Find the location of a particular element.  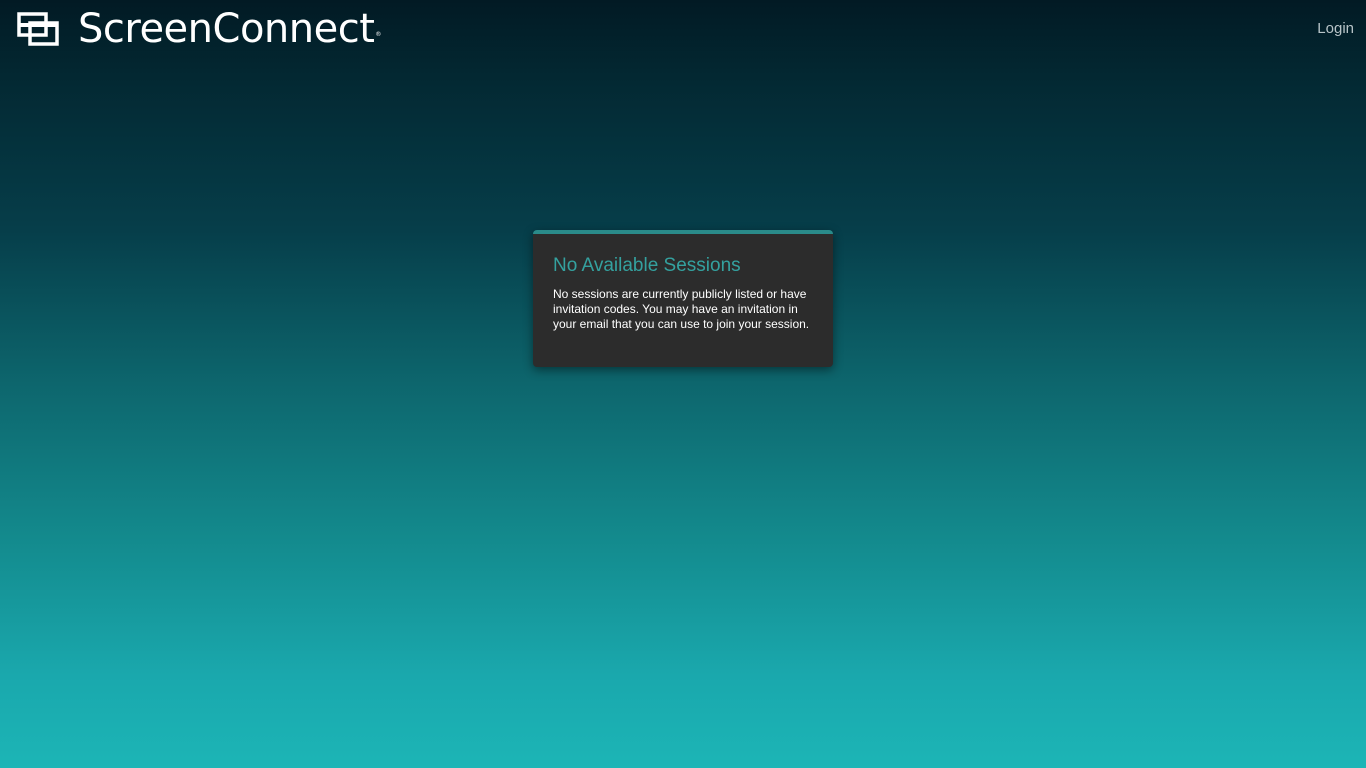

panel-title: No Available Sessions is located at coordinates (647, 265).